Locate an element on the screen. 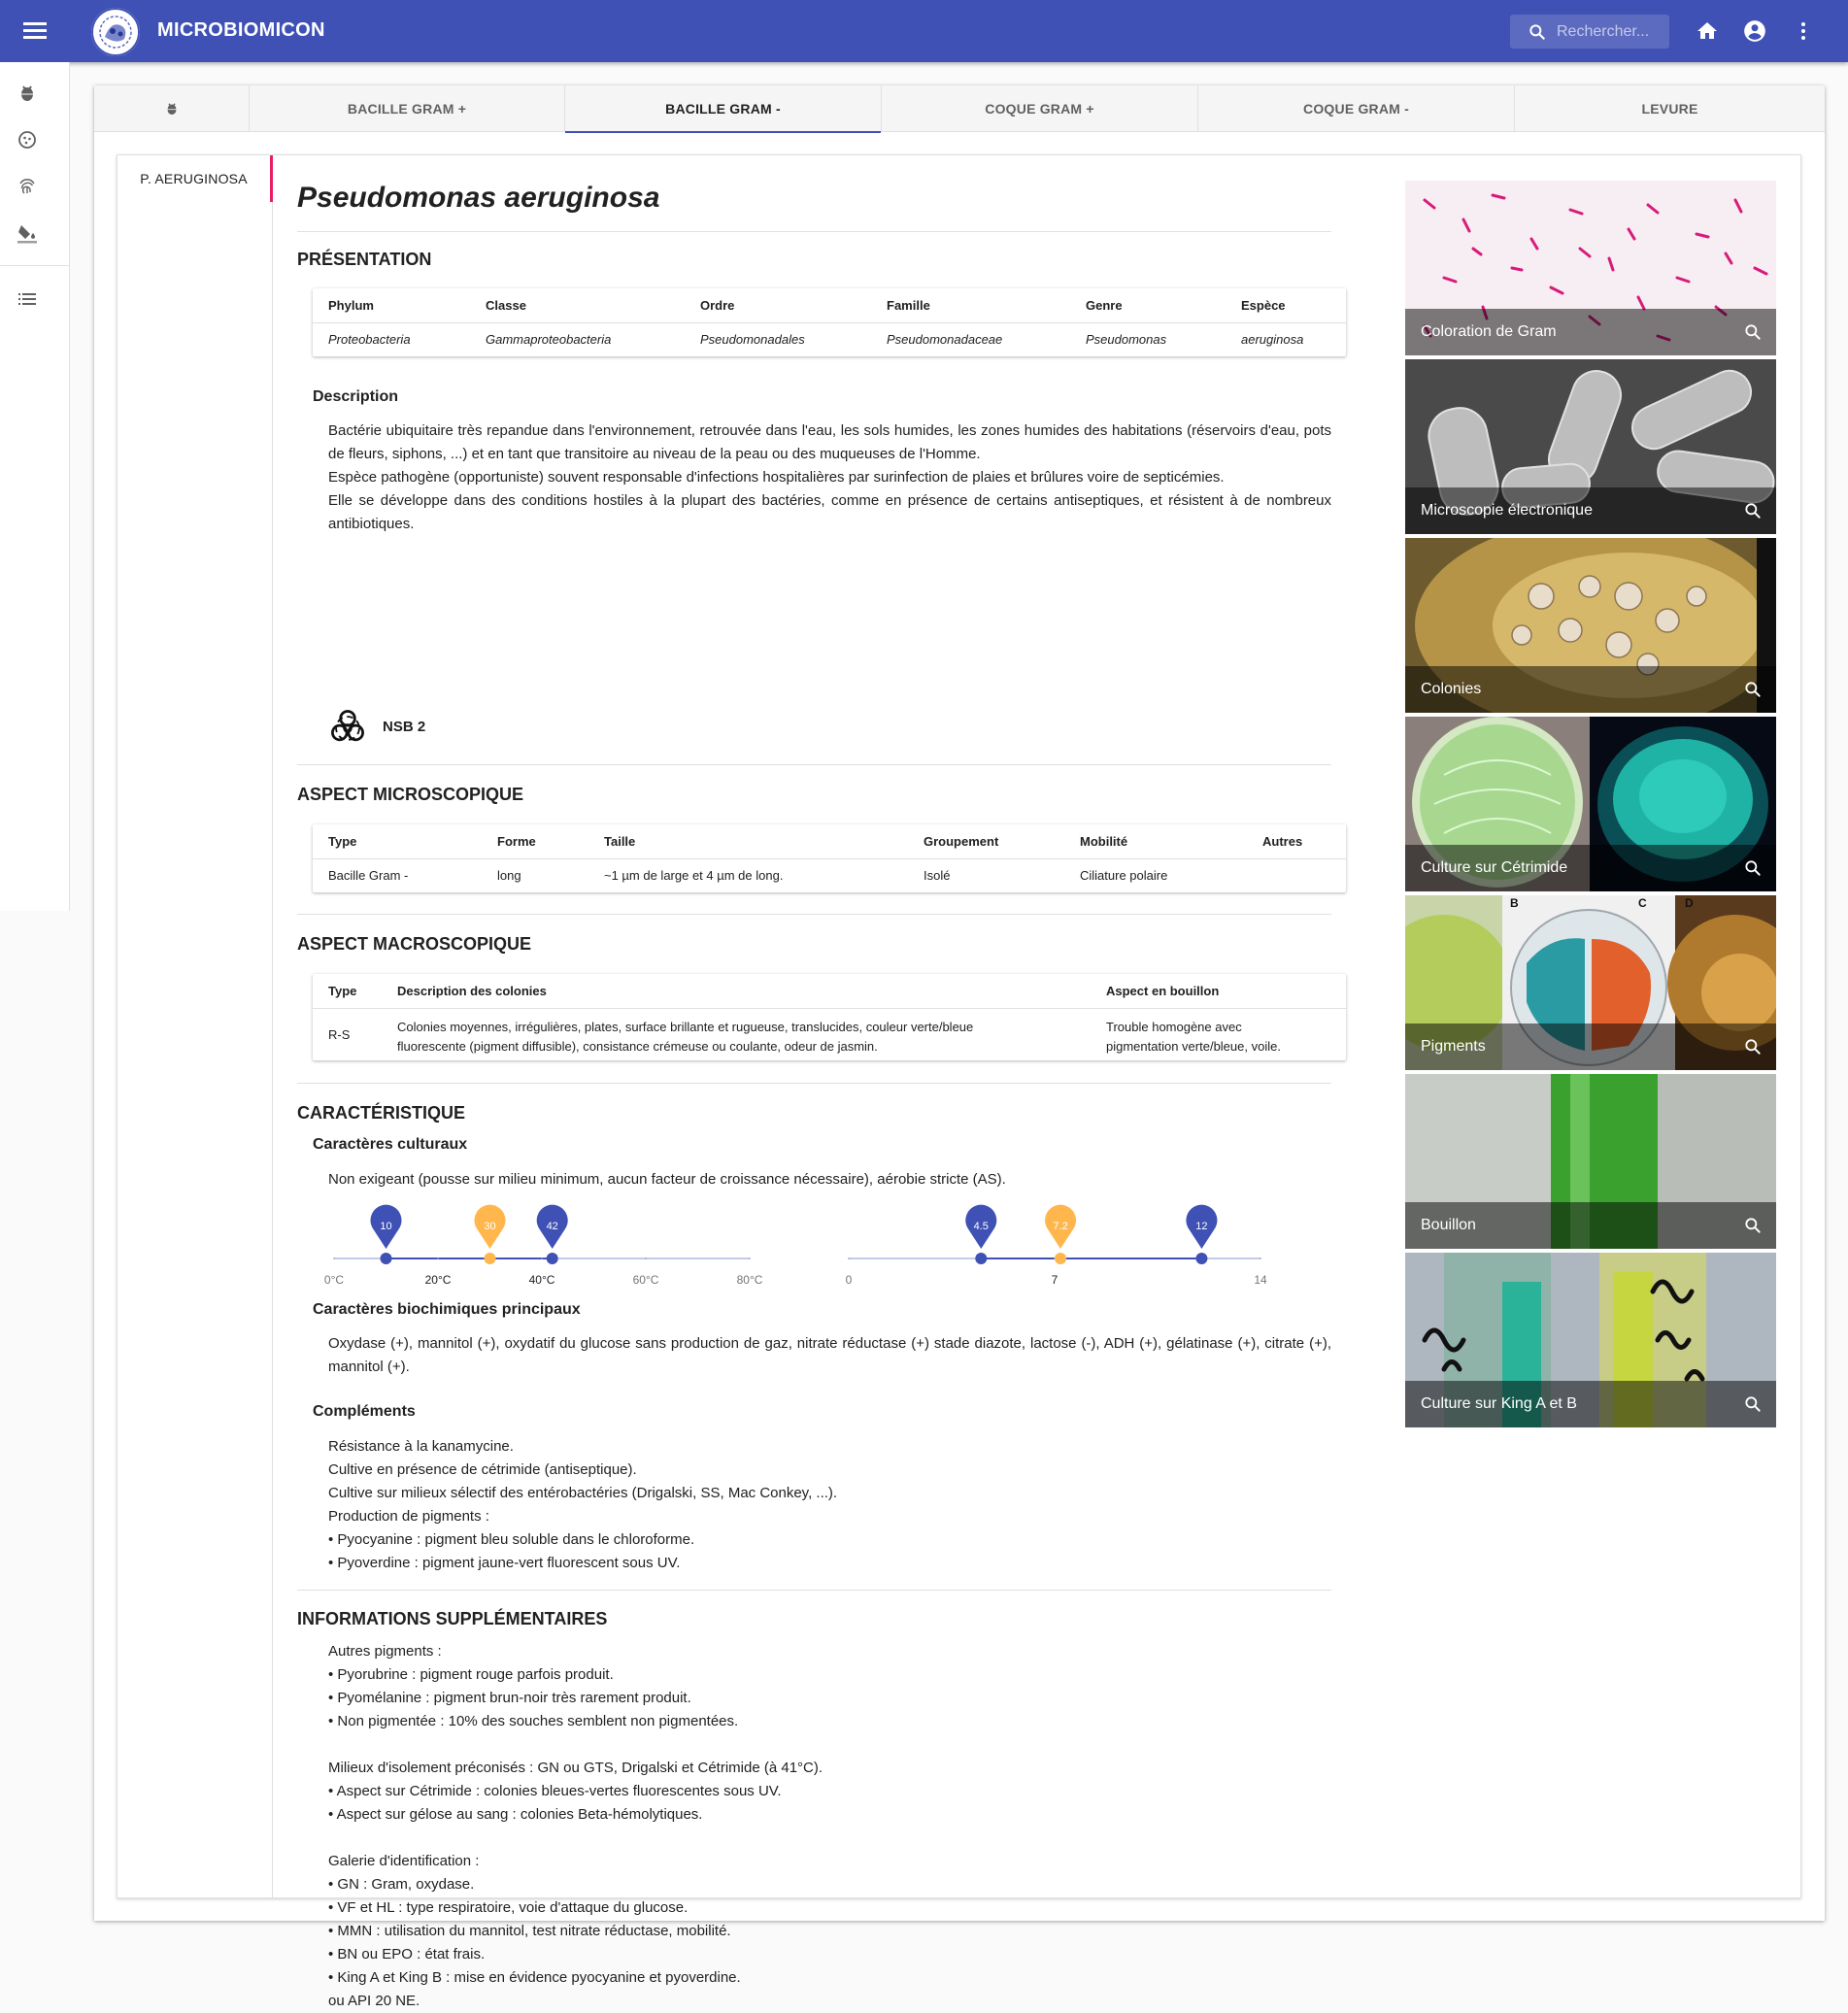 Image resolution: width=1848 pixels, height=2013 pixels. tile-caption-text: Colonies is located at coordinates (1451, 689).